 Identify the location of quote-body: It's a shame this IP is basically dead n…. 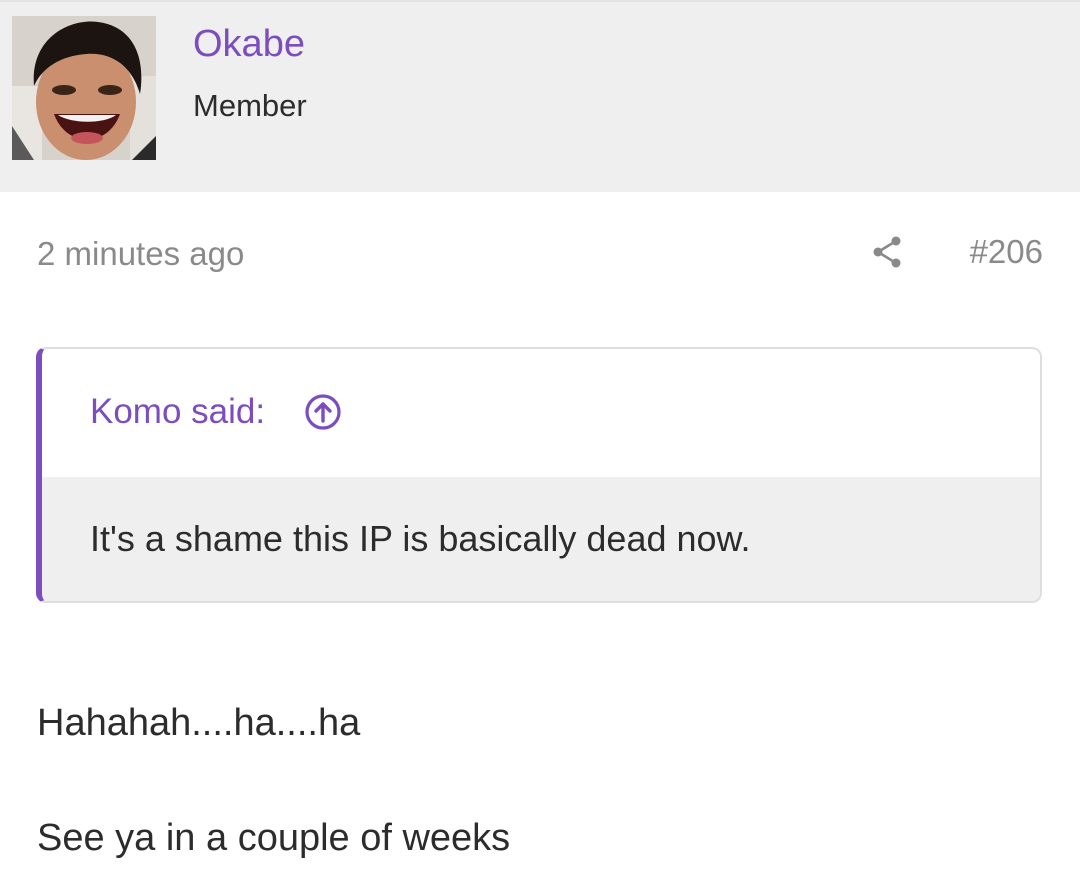
(541, 539).